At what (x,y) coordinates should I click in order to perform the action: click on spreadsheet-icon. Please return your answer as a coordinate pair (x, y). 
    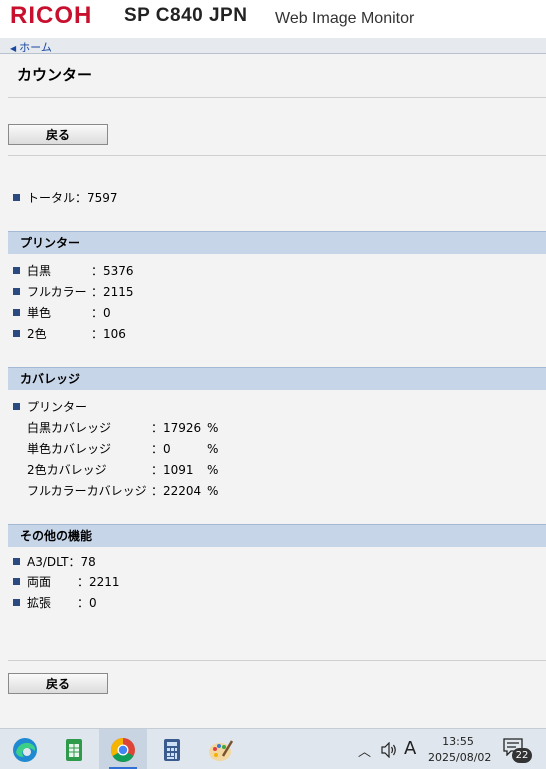
    Looking at the image, I should click on (74, 750).